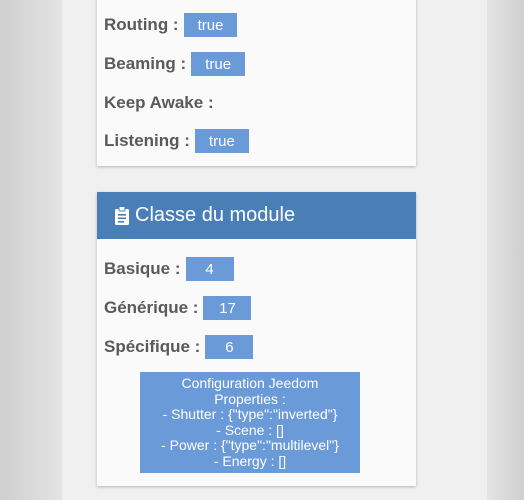  I want to click on module-class-header: Classe du module, so click(256, 215).